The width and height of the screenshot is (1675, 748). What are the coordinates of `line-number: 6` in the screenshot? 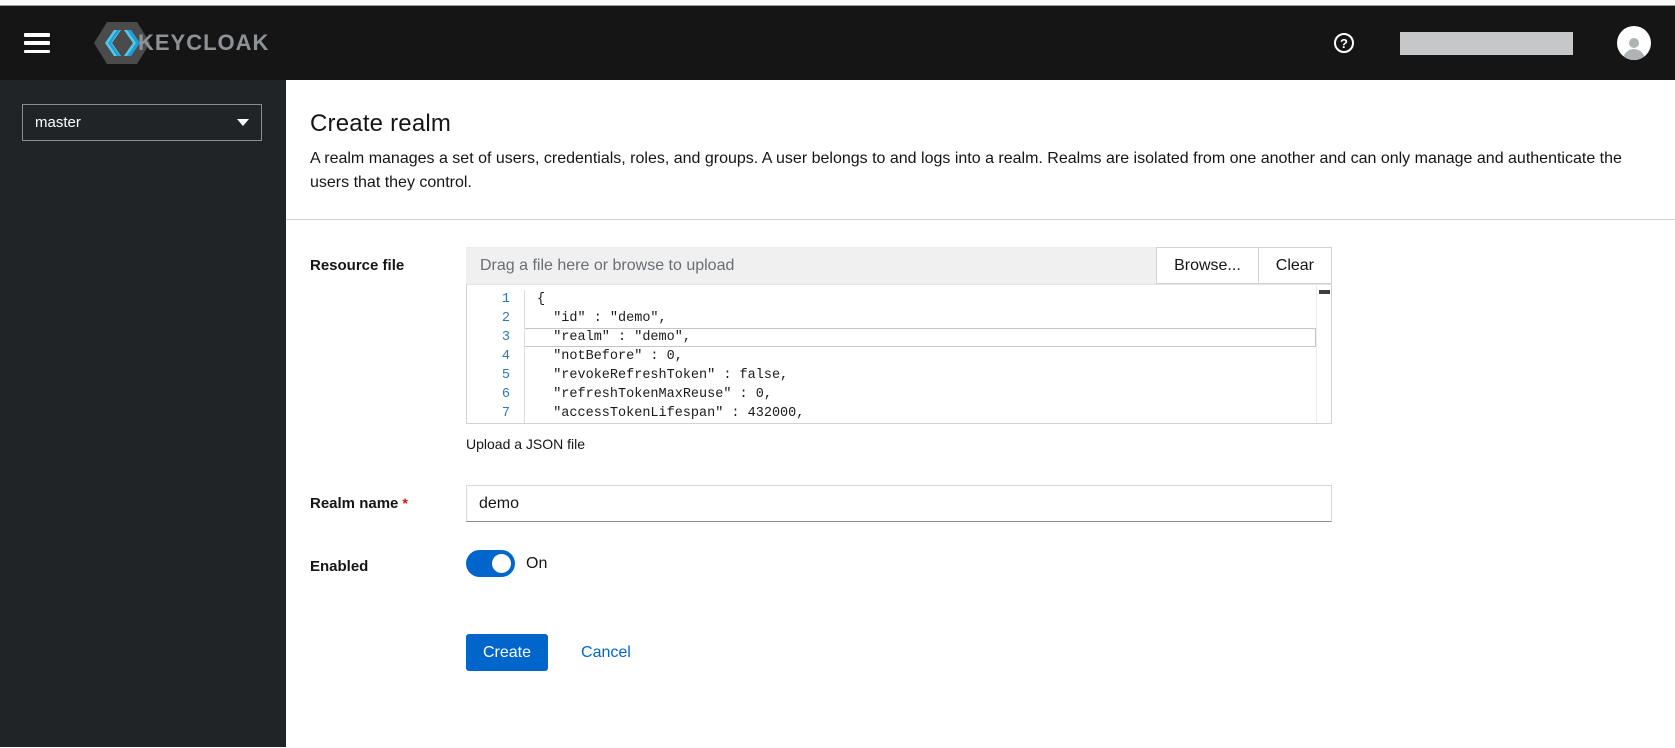 It's located at (496, 394).